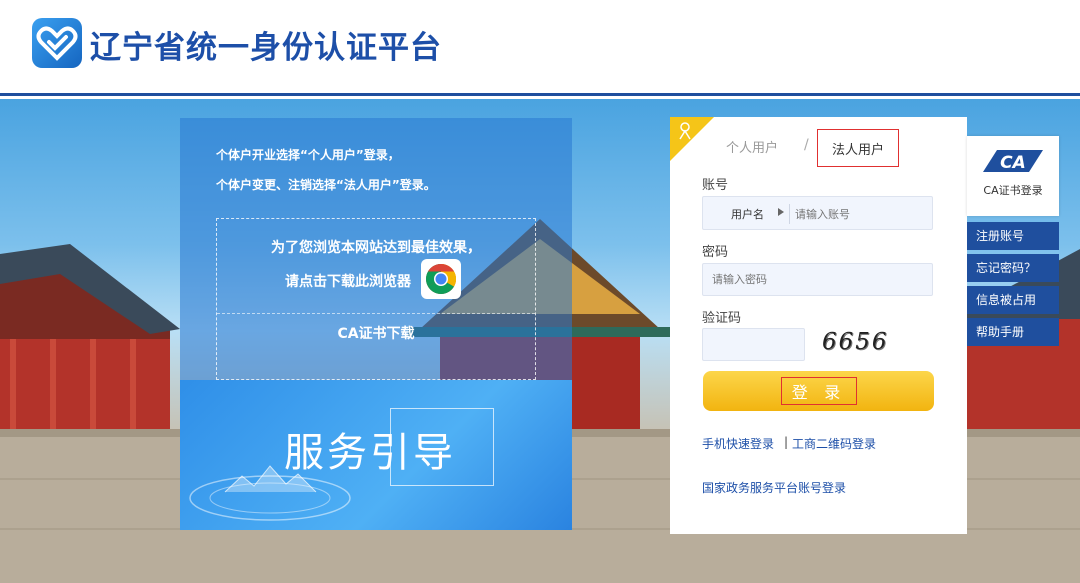 The image size is (1080, 583). I want to click on chrome-icon, so click(441, 279).